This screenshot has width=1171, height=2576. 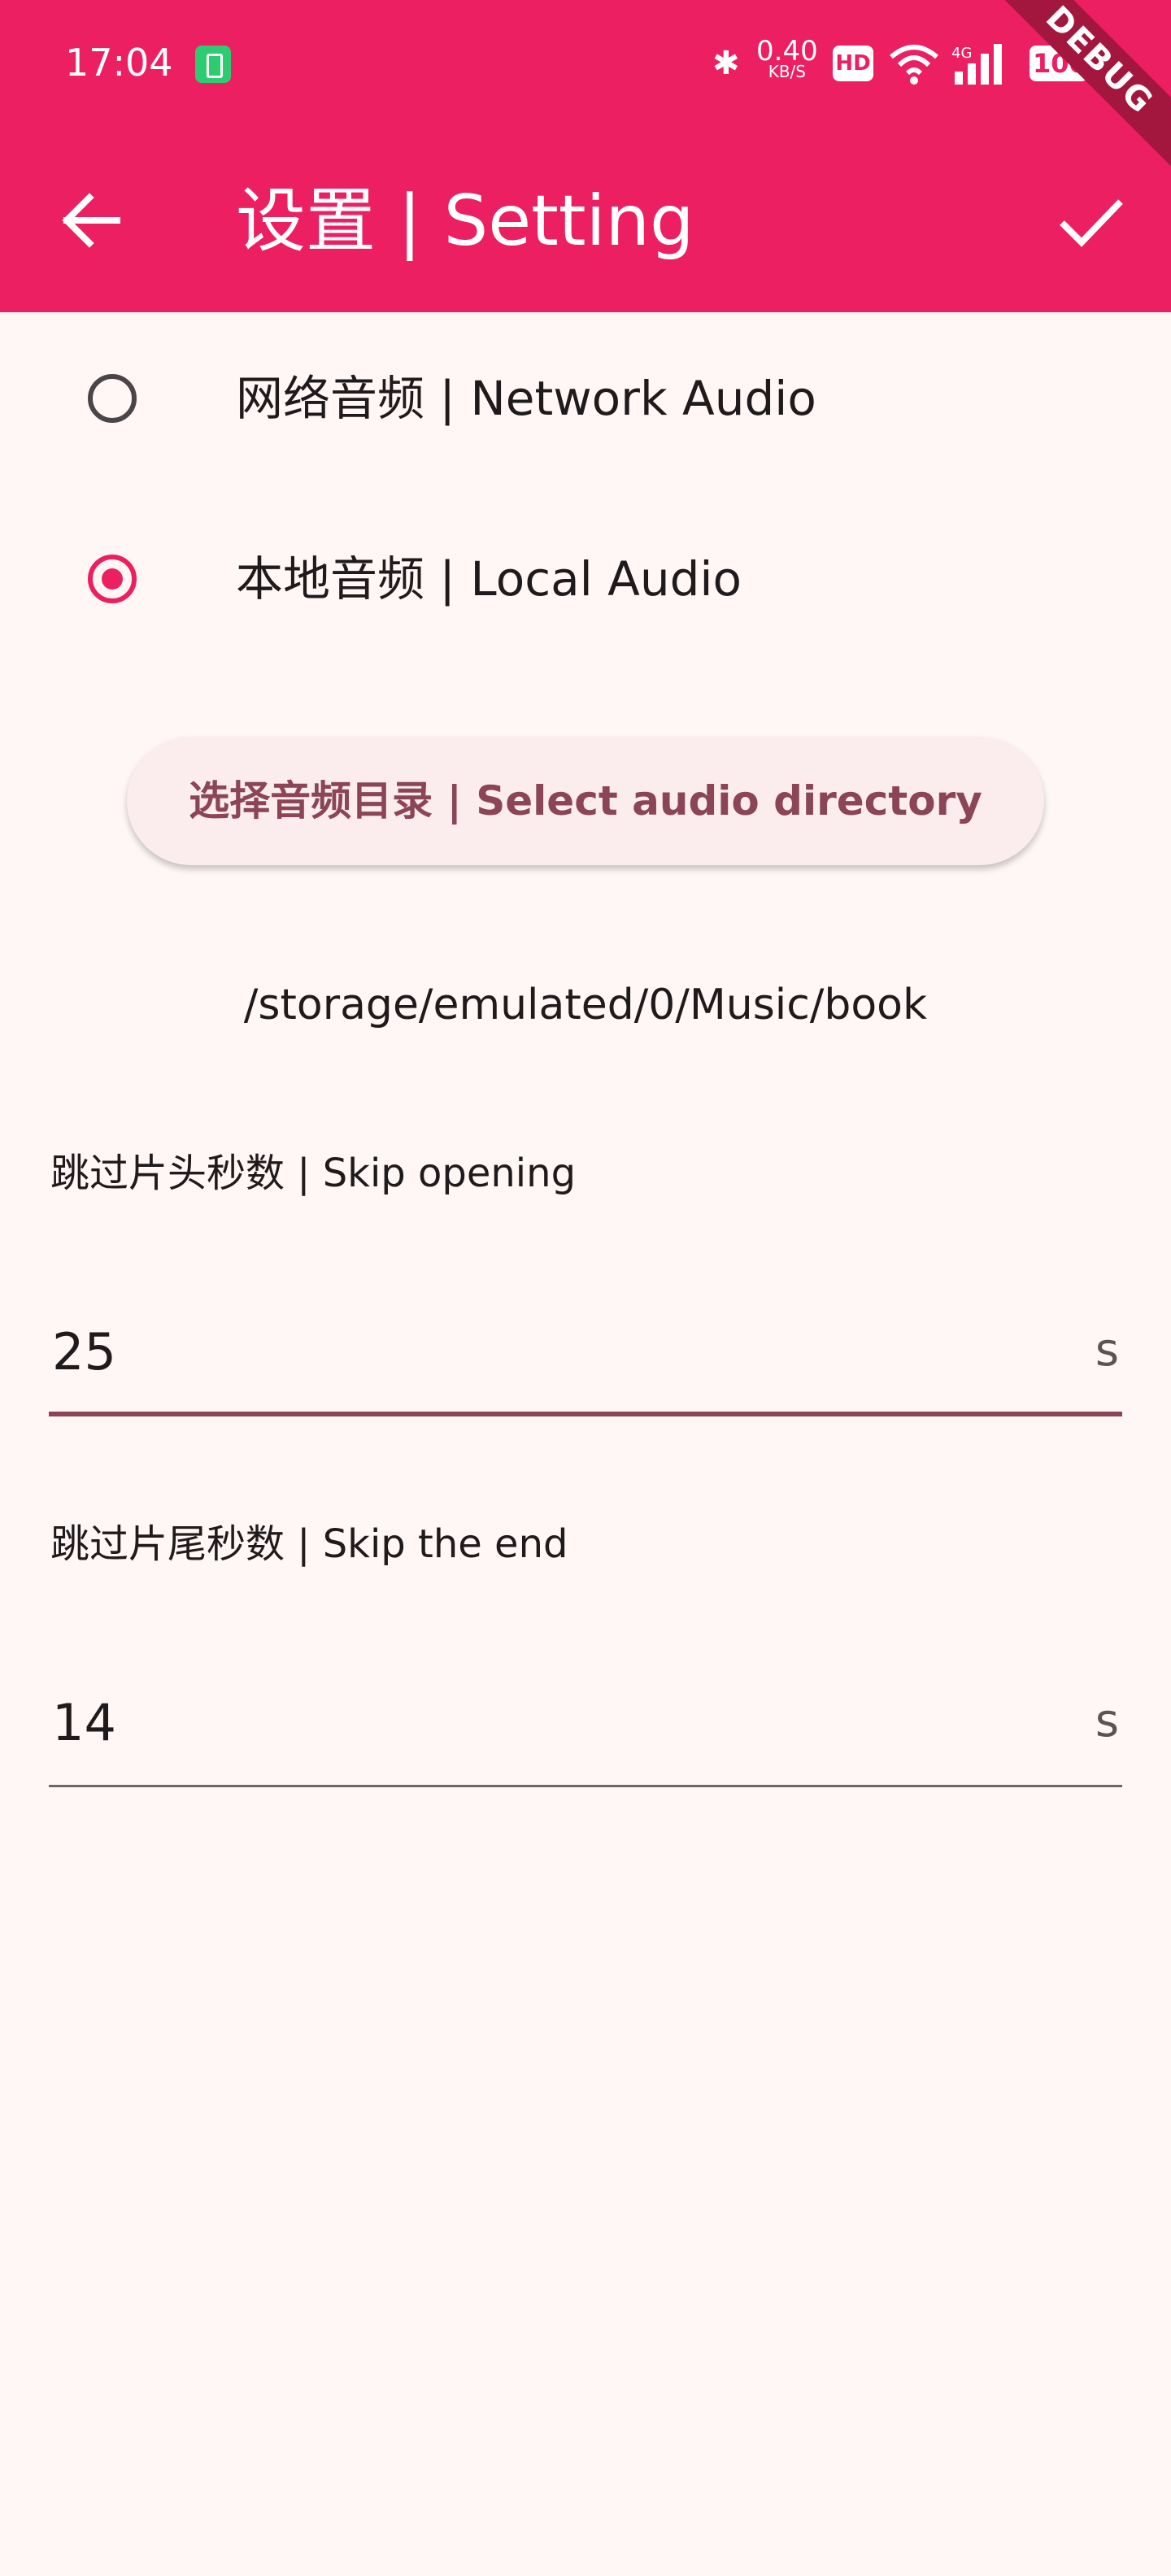 What do you see at coordinates (962, 53) in the screenshot?
I see `cell-type: 4G` at bounding box center [962, 53].